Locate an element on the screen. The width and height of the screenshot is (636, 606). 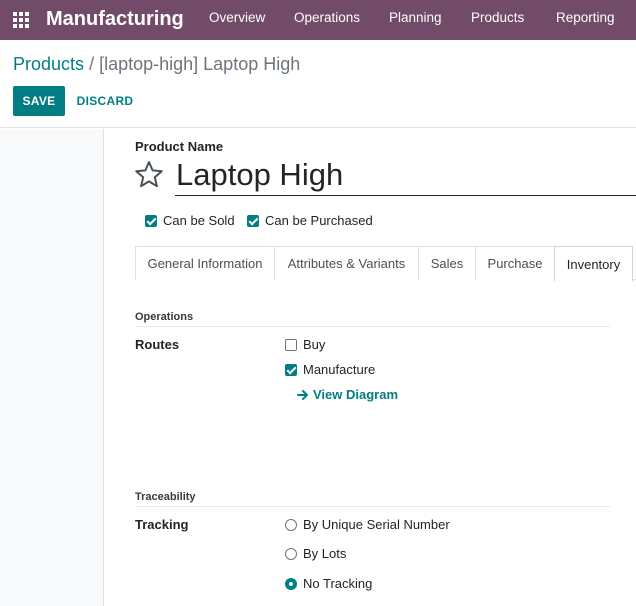
menu-operations: Operations is located at coordinates (327, 18).